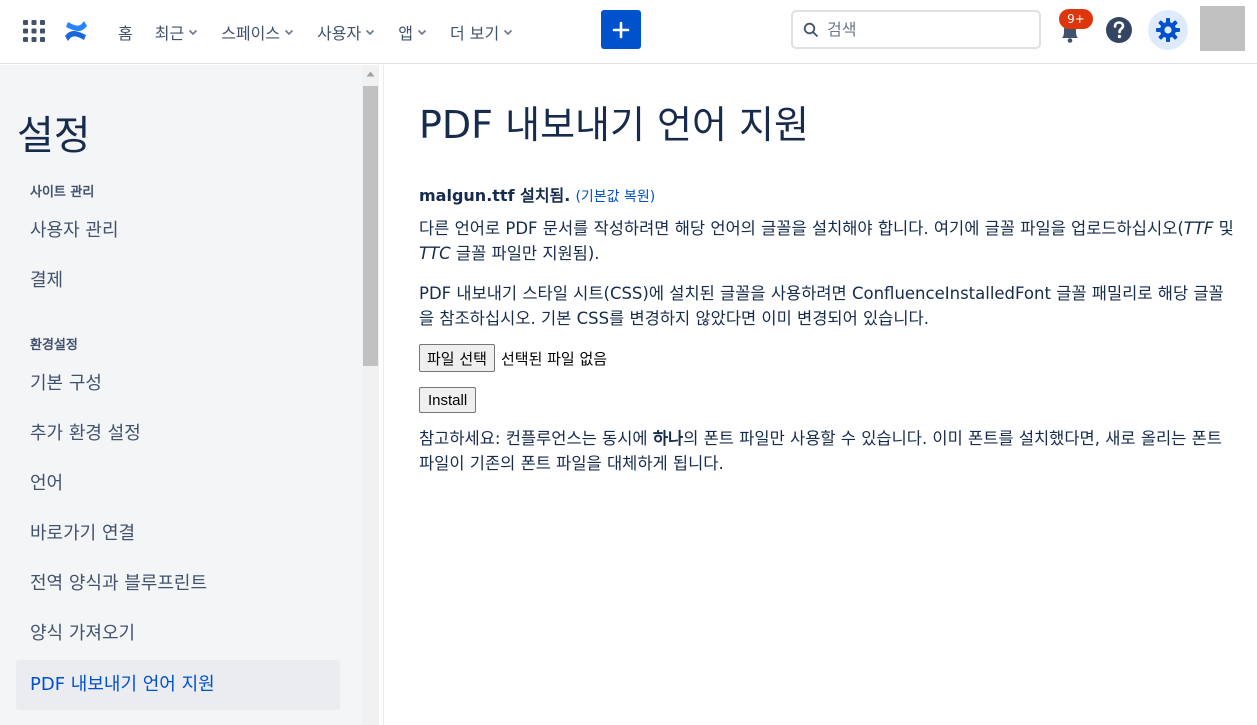  I want to click on sidebar-heading-preferences: 환경설정, so click(54, 345).